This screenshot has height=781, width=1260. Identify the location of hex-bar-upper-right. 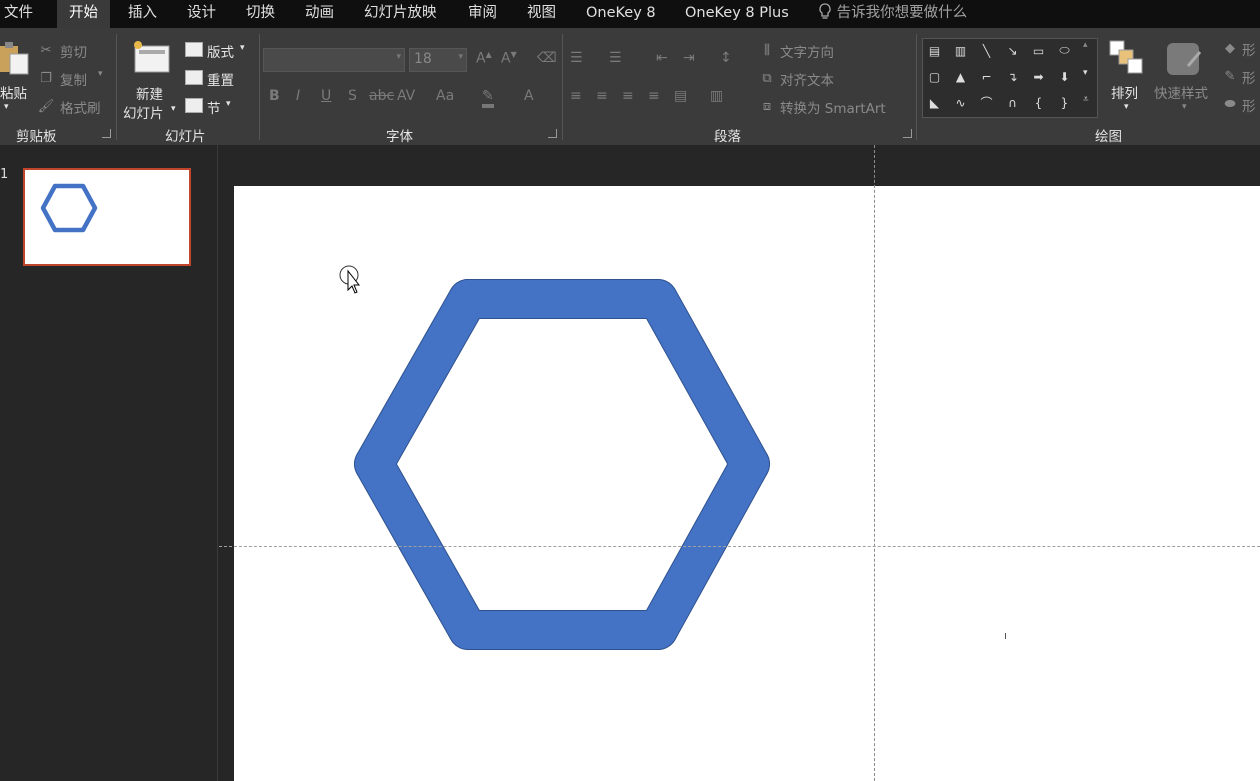
(704, 381).